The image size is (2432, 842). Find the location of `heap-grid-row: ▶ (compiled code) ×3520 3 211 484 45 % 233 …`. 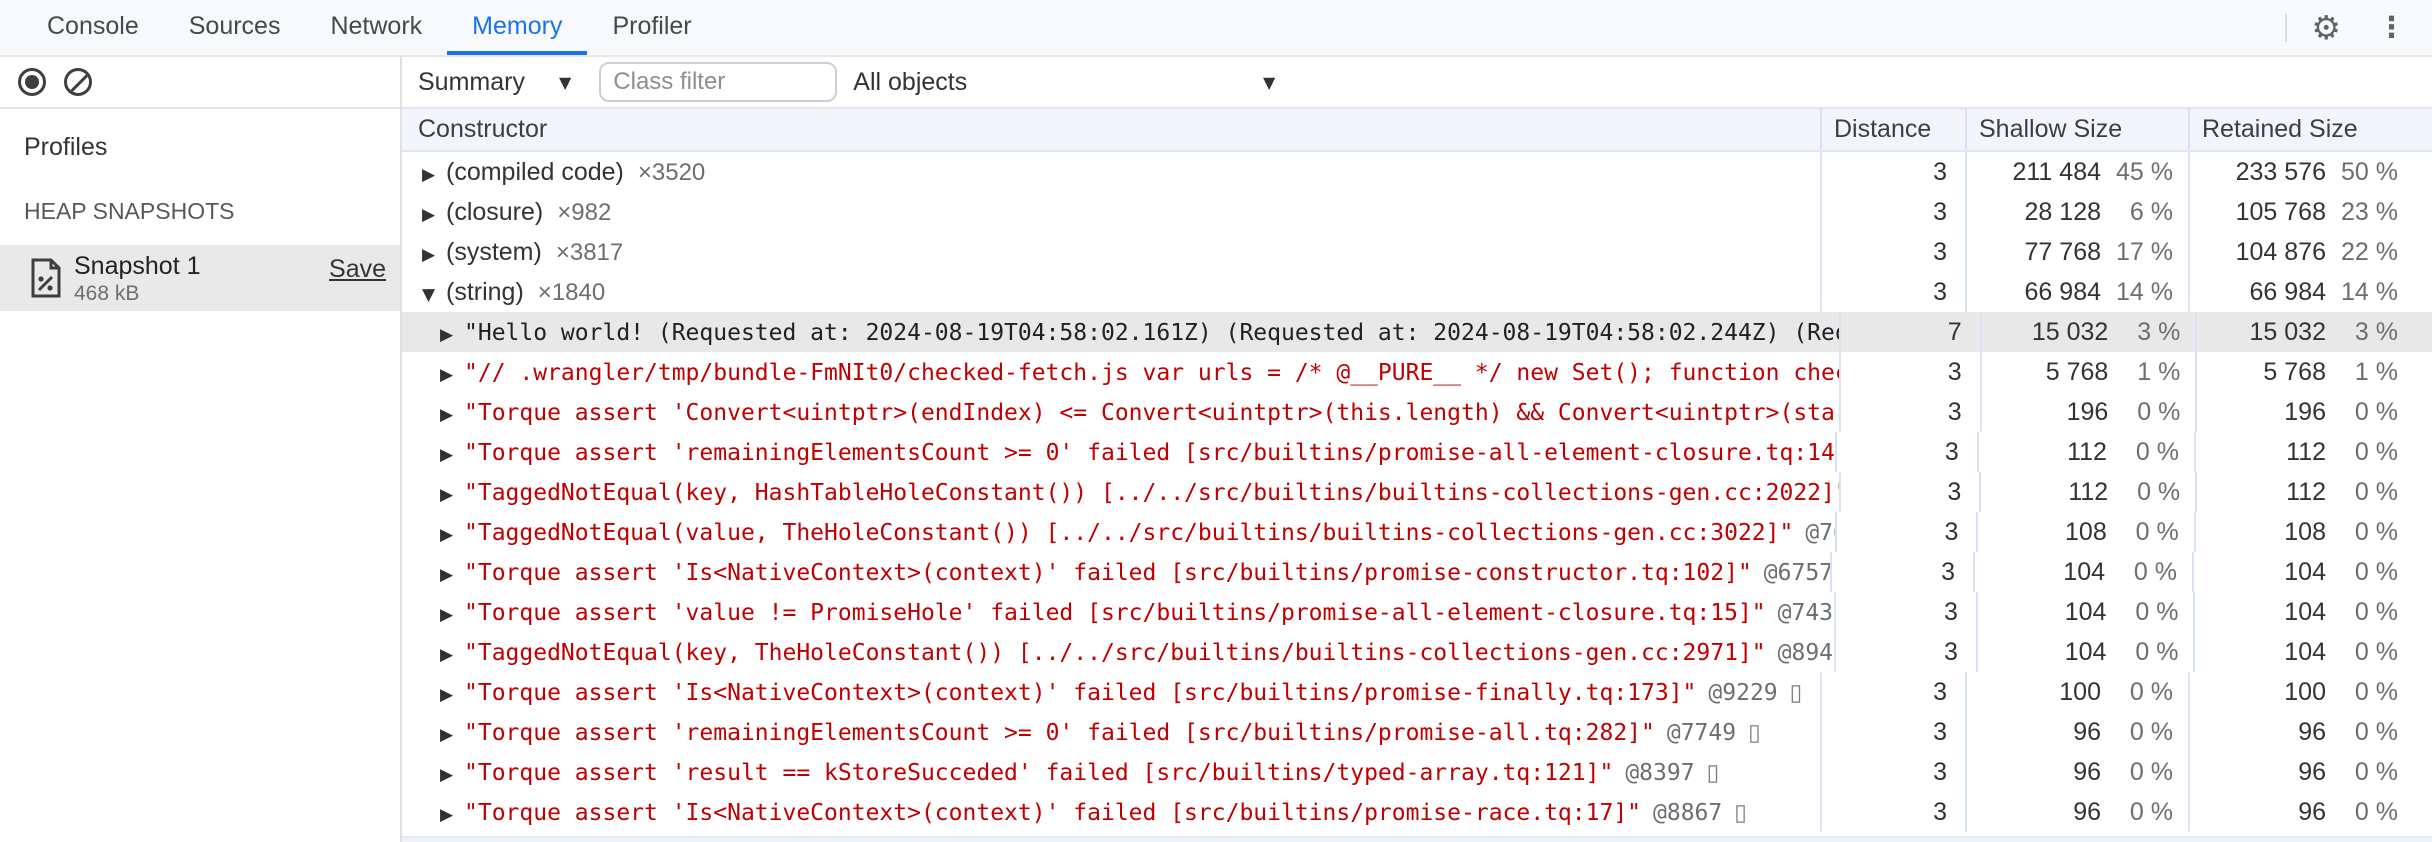

heap-grid-row: ▶ (compiled code) ×3520 3 211 484 45 % 233 … is located at coordinates (1417, 172).